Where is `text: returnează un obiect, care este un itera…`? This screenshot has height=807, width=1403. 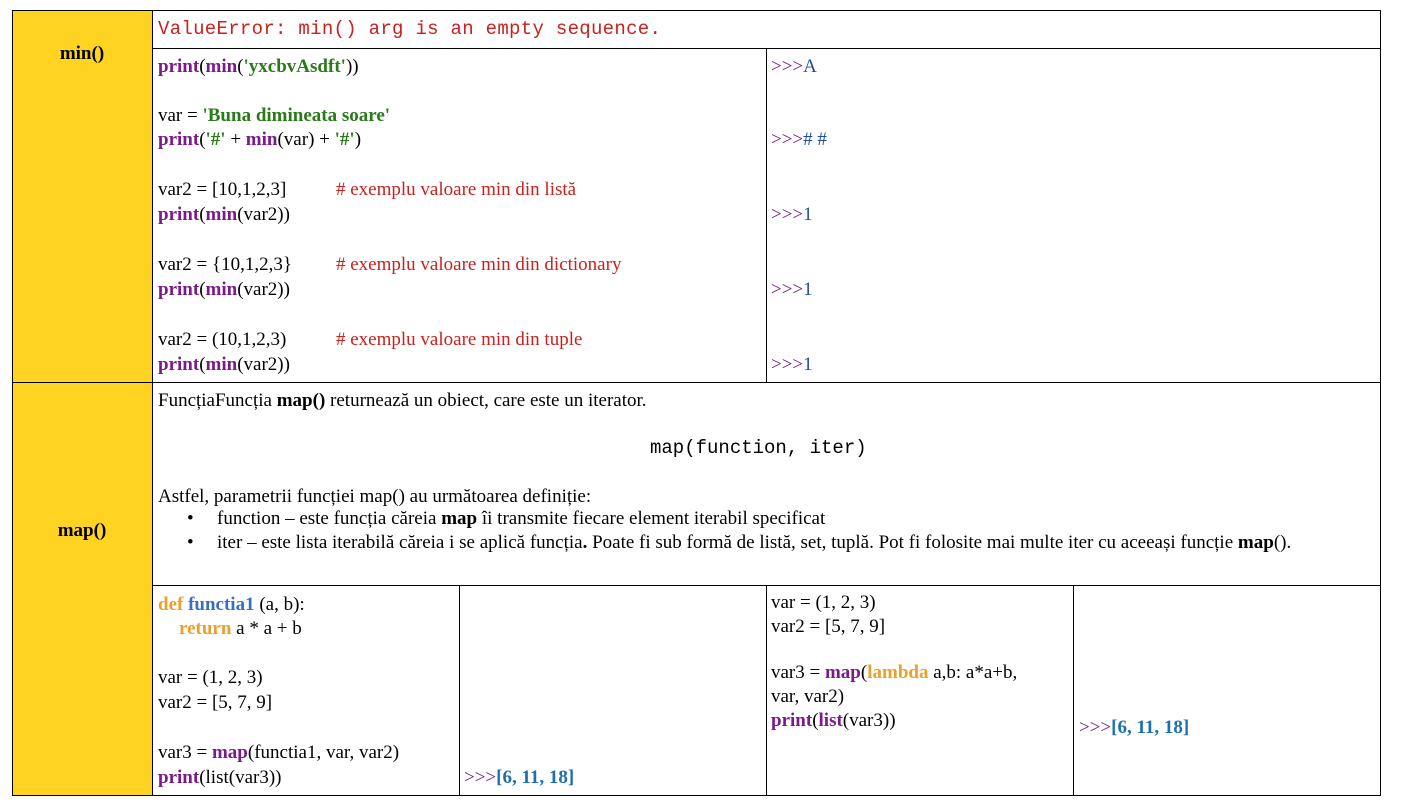 text: returnează un obiect, care este un itera… is located at coordinates (486, 400).